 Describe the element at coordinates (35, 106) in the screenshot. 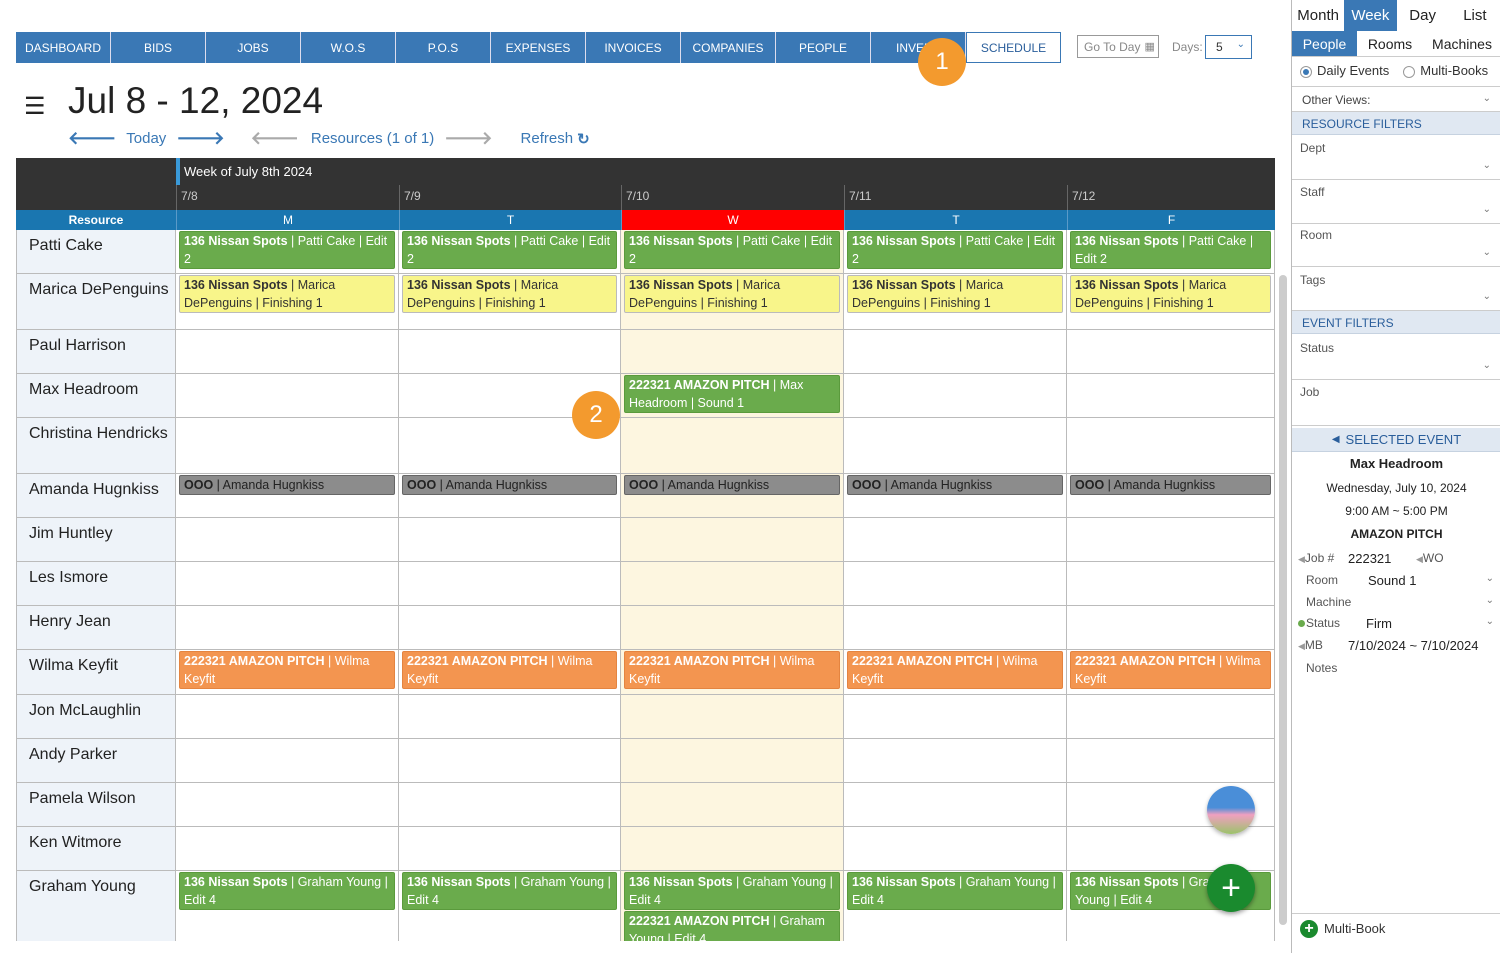

I see `menu-icon: ☰` at that location.